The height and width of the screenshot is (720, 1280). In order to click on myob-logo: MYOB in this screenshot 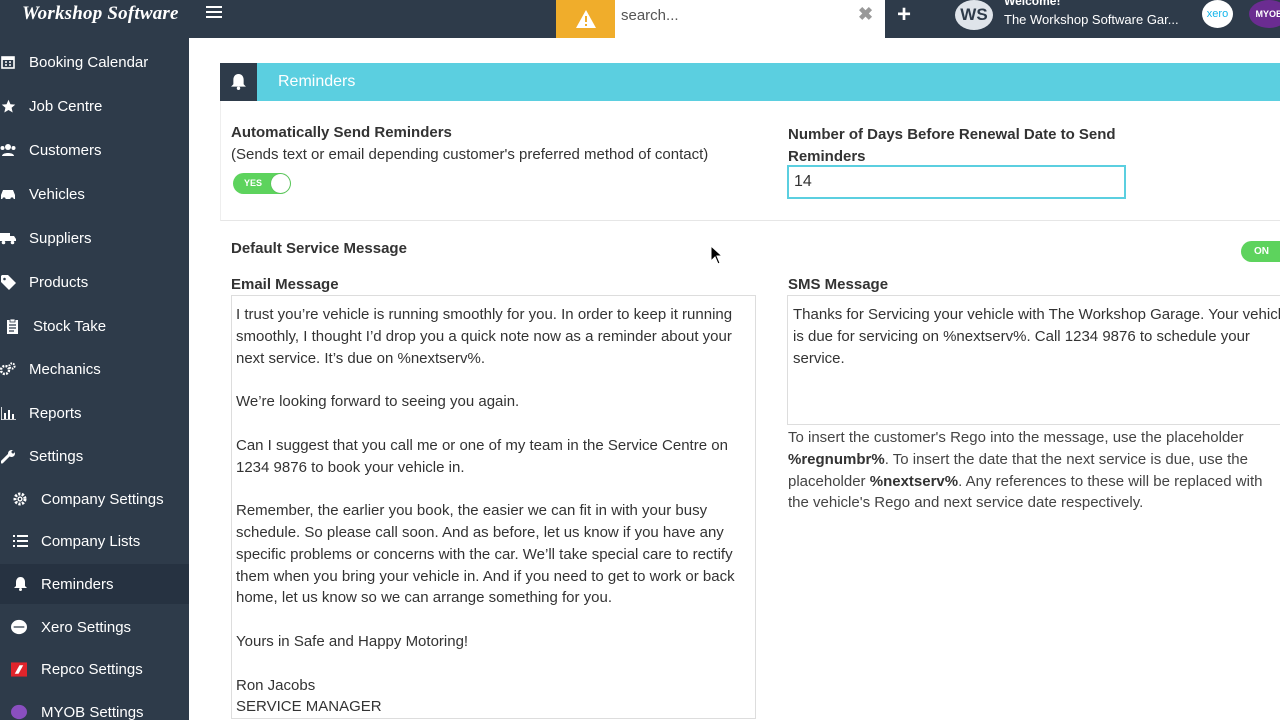, I will do `click(1264, 14)`.